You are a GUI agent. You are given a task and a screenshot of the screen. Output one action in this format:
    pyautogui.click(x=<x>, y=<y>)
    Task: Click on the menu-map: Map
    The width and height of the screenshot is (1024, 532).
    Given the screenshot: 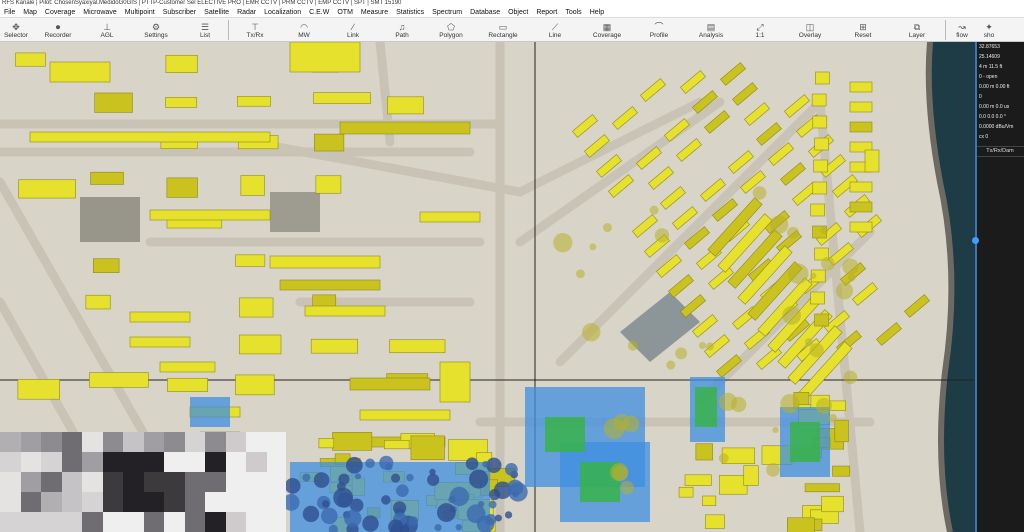 What is the action you would take?
    pyautogui.click(x=30, y=12)
    